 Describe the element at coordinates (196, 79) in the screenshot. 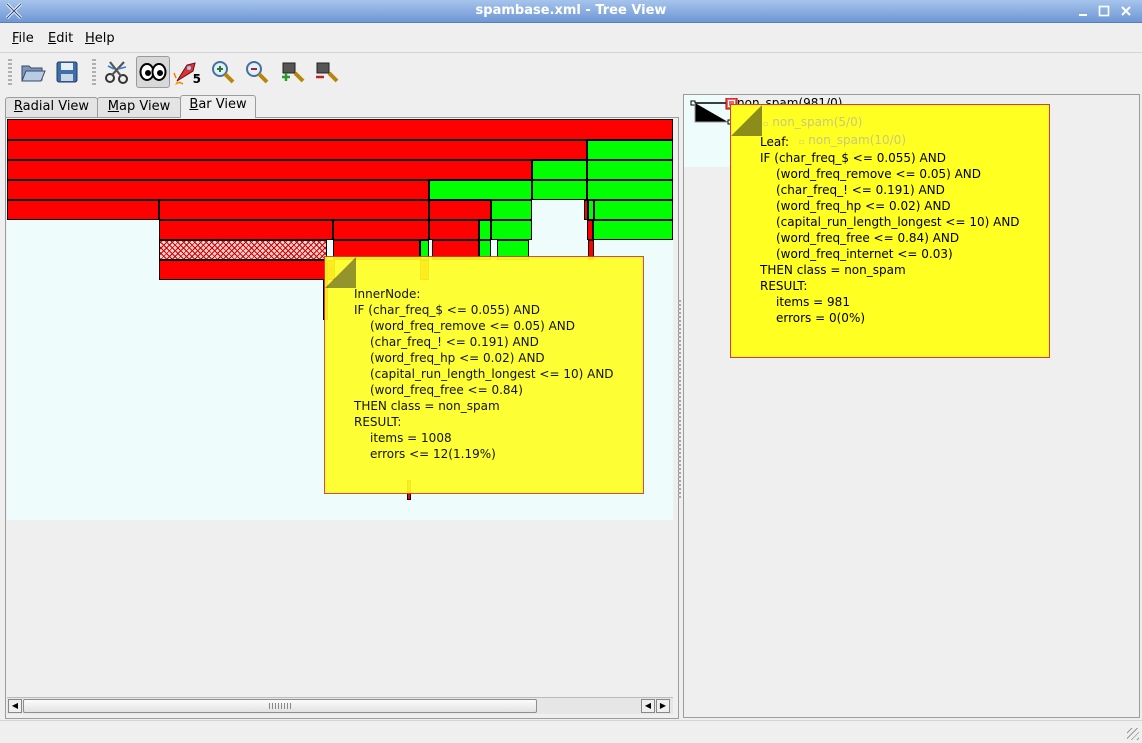

I see `rocket-badge: 5` at that location.